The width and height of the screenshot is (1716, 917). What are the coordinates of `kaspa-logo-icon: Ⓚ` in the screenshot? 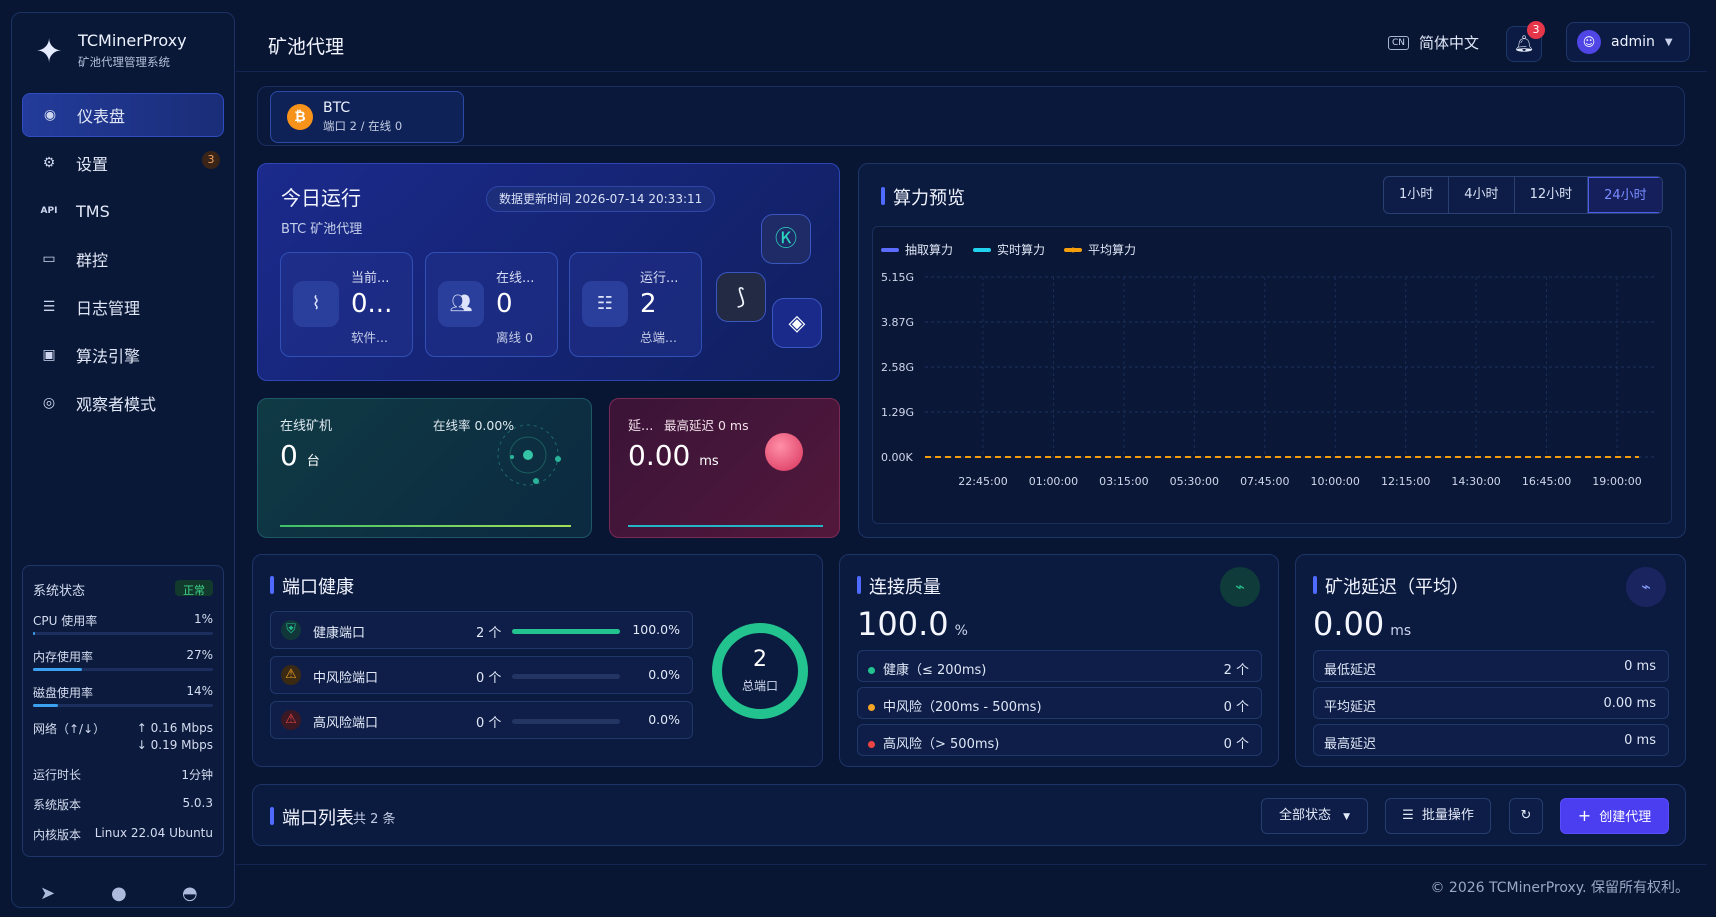 It's located at (786, 239).